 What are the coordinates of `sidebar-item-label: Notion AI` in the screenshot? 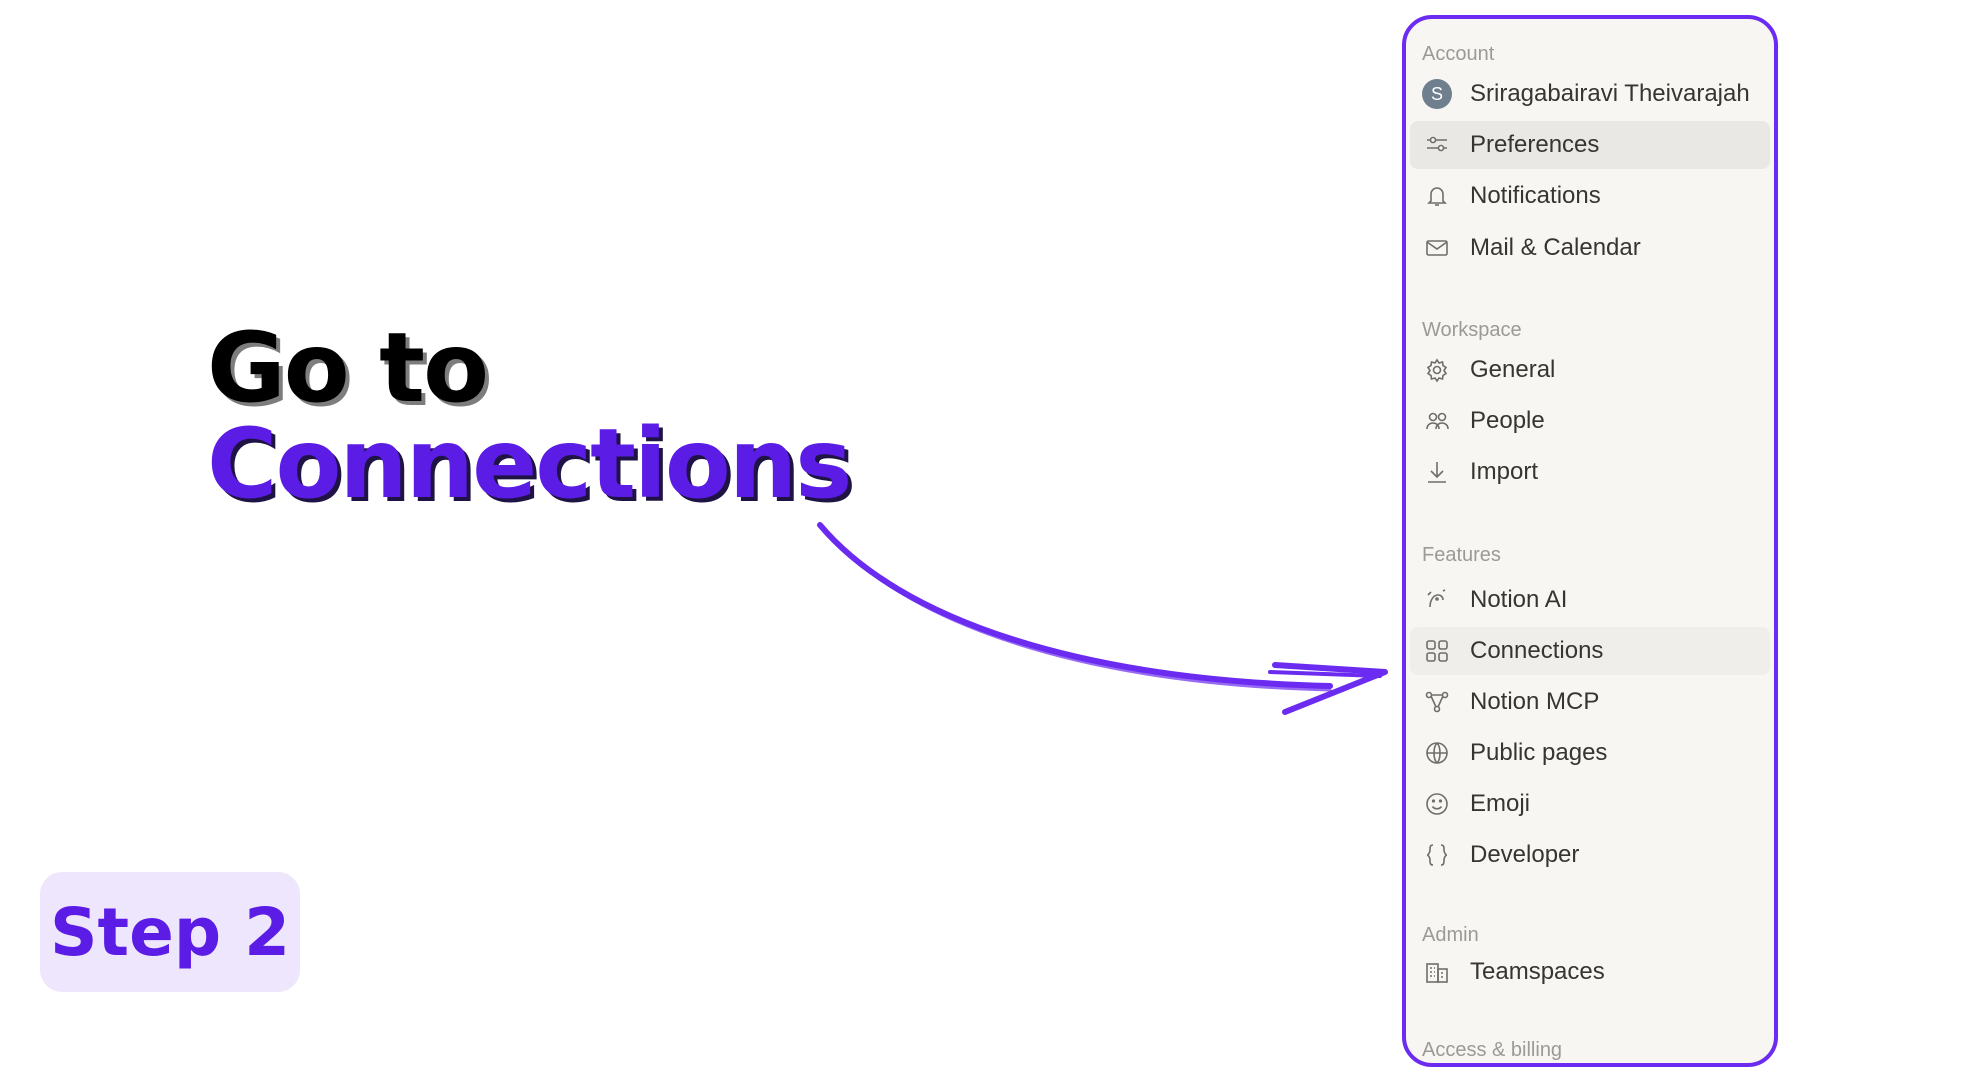 It's located at (1519, 599).